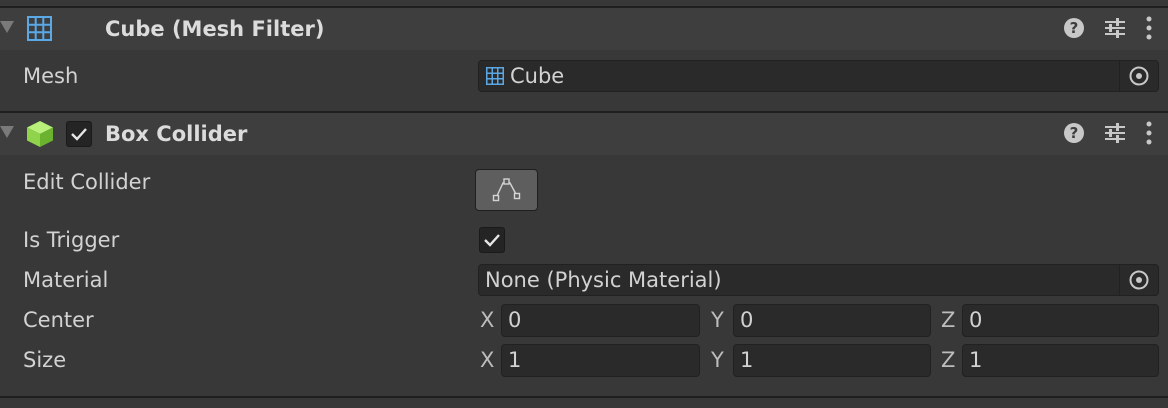 The width and height of the screenshot is (1168, 408). Describe the element at coordinates (515, 360) in the screenshot. I see `size-x-value: 1` at that location.